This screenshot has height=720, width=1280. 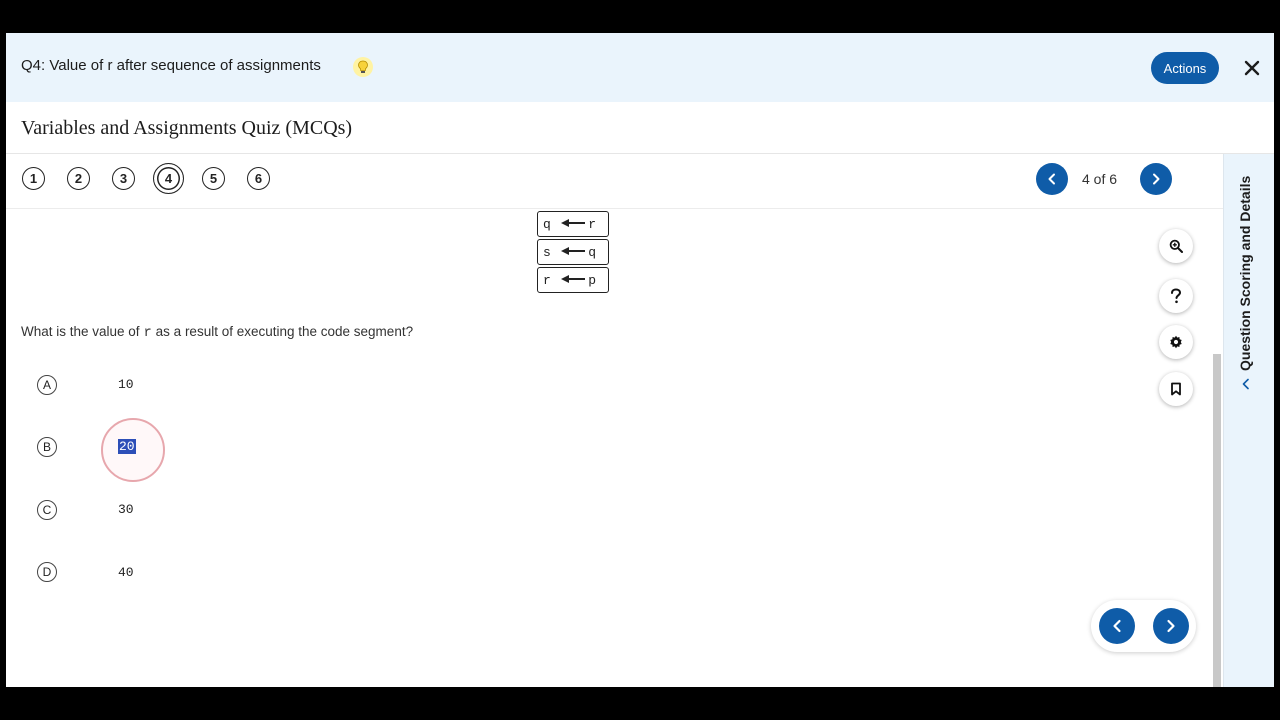 I want to click on option-d-radio: D, so click(x=47, y=572).